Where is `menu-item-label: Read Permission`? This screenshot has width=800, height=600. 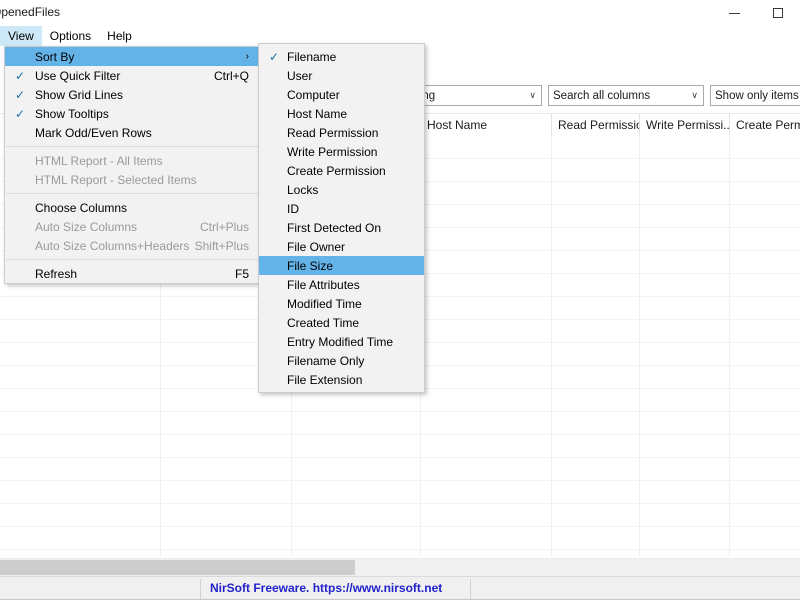 menu-item-label: Read Permission is located at coordinates (333, 132).